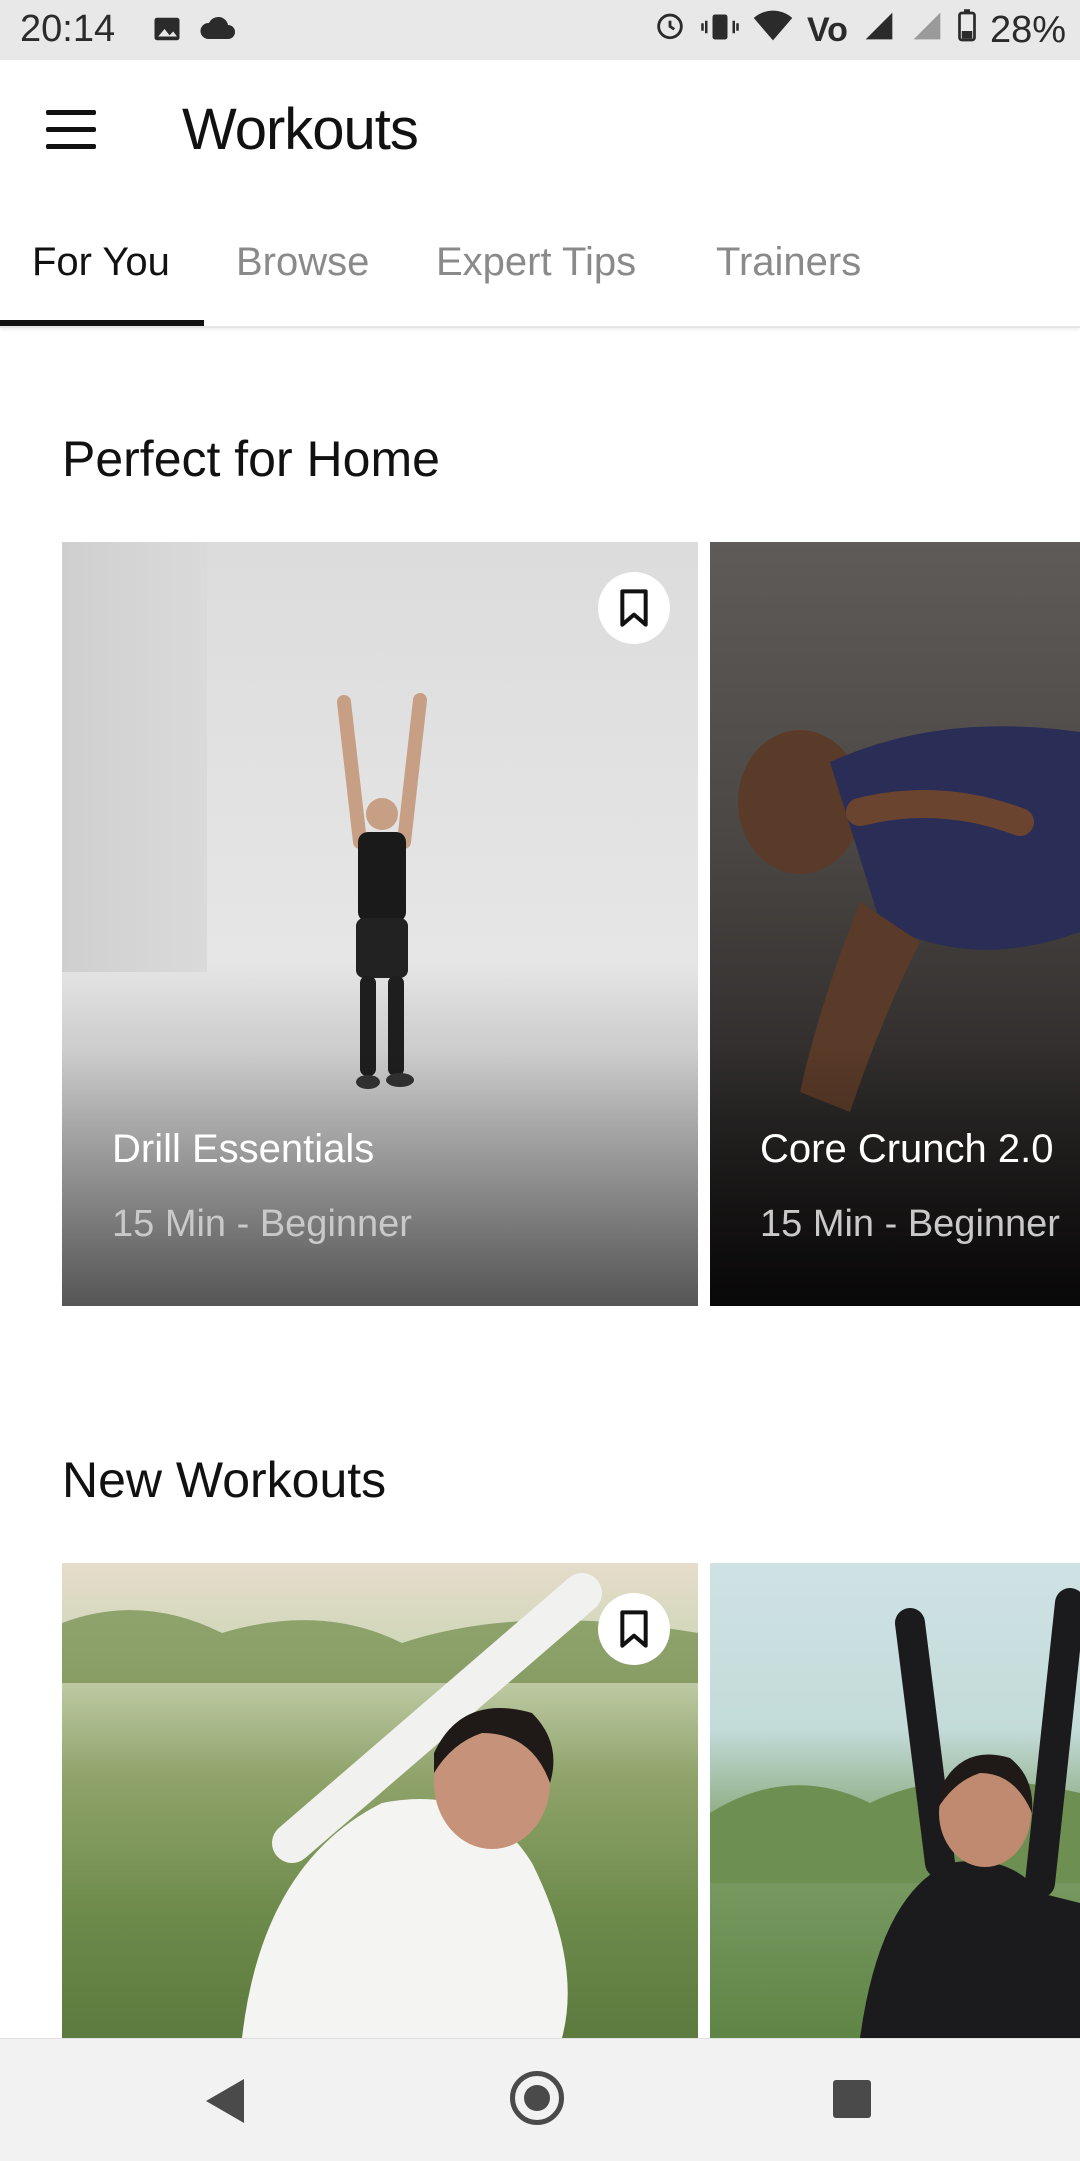 The image size is (1080, 2161). Describe the element at coordinates (720, 30) in the screenshot. I see `vibrate-icon` at that location.